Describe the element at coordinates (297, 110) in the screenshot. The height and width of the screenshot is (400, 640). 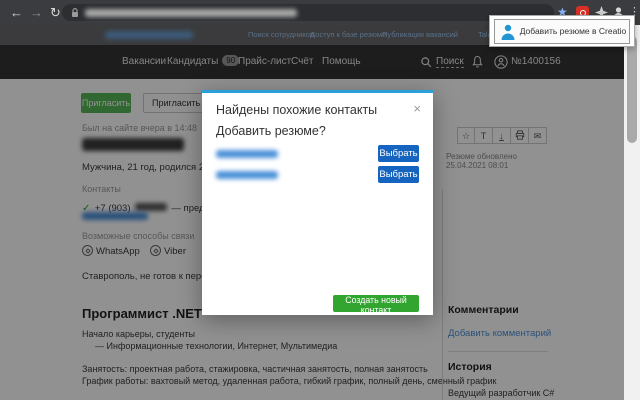
I see `modal-title: Найдены похожие контакты` at that location.